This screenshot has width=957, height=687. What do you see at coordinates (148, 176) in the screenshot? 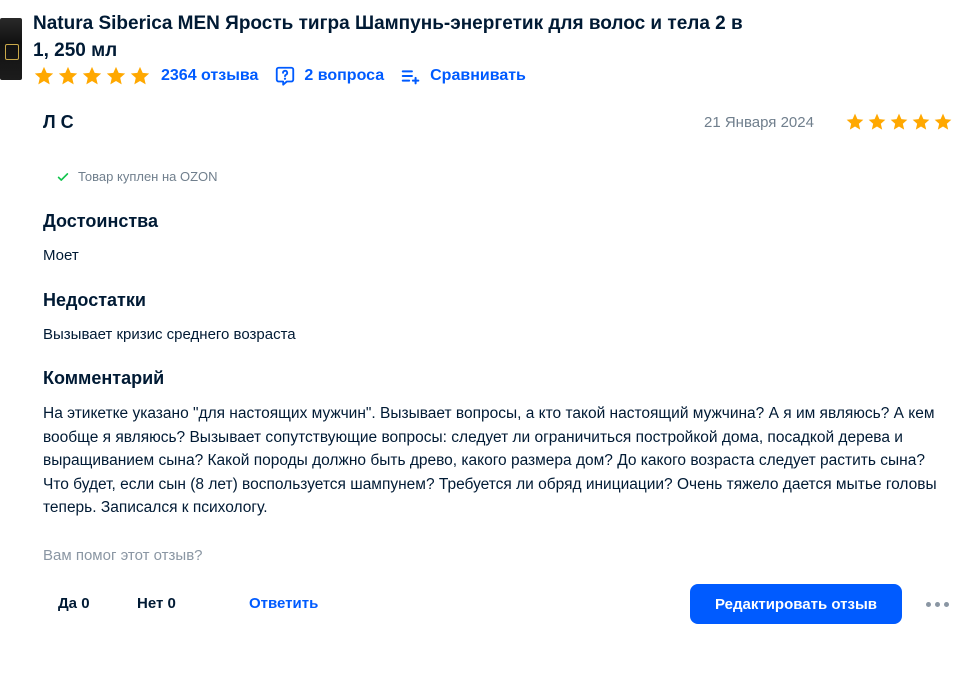
I see `purchased-note: Товар куплен на OZON` at bounding box center [148, 176].